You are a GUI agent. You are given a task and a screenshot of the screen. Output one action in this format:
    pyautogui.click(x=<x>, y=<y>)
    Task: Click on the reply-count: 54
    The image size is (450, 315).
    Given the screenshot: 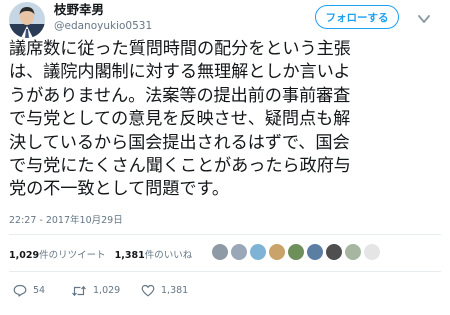 What is the action you would take?
    pyautogui.click(x=39, y=290)
    